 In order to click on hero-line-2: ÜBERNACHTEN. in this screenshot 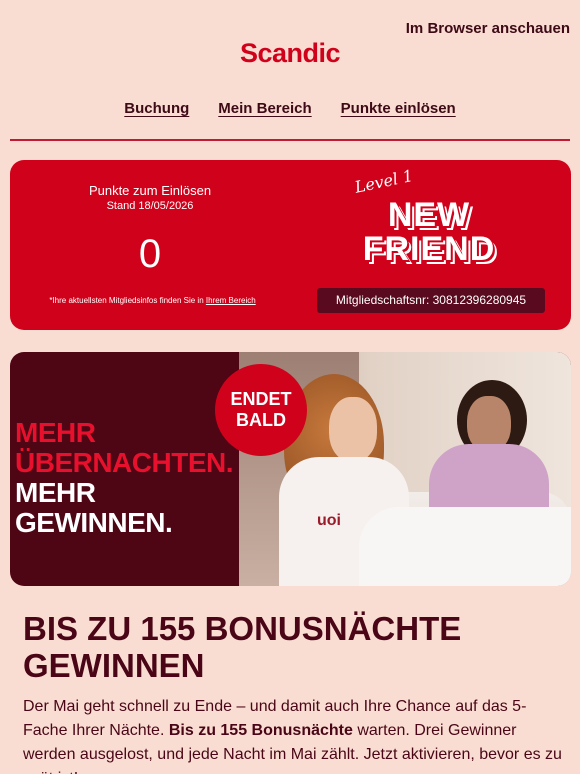, I will do `click(124, 462)`.